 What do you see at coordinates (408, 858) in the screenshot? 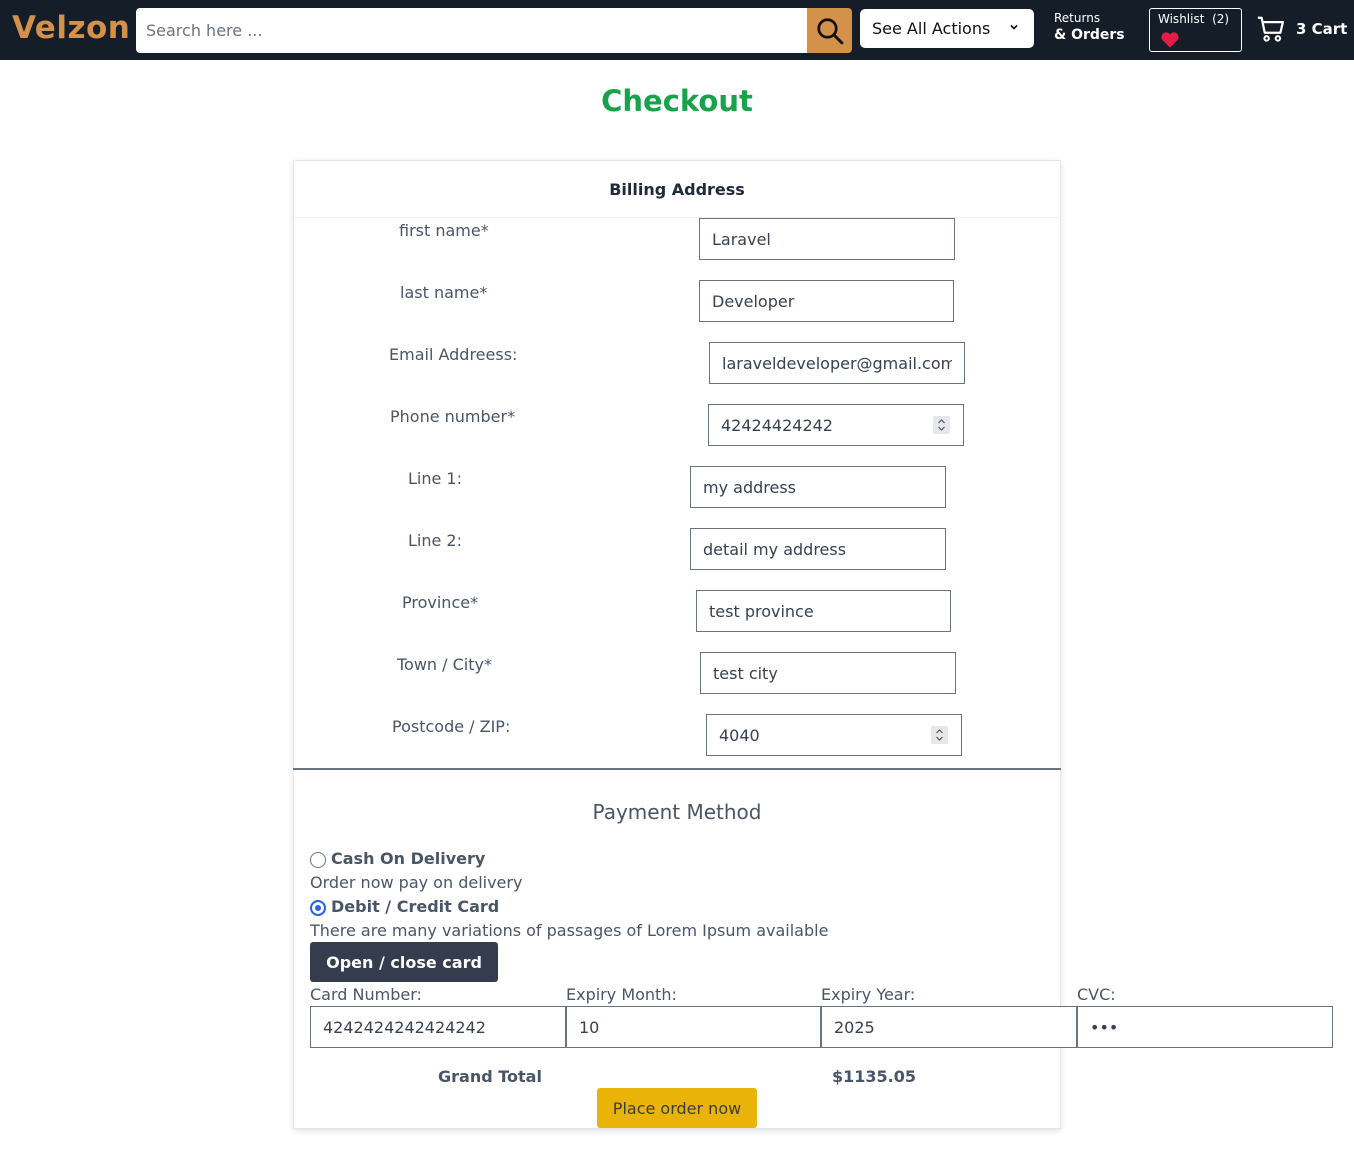
I see `cash-on-delivery-label: Cash On Delivery` at bounding box center [408, 858].